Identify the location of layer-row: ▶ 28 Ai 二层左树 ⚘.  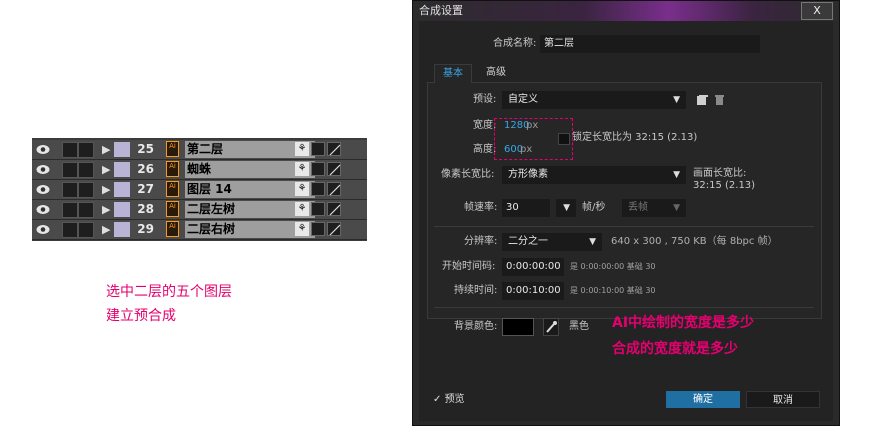
(199, 210).